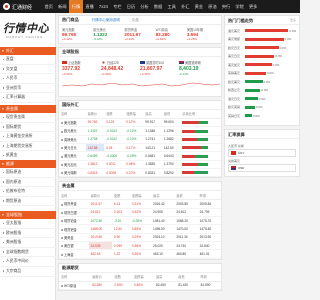 Image resolution: width=320 pixels, height=300 pixels. Describe the element at coordinates (140, 238) in the screenshot. I see `table-row: 美黄金 2019.80 5.90 0.29% 2024.10 2011.30 2013.90` at that location.